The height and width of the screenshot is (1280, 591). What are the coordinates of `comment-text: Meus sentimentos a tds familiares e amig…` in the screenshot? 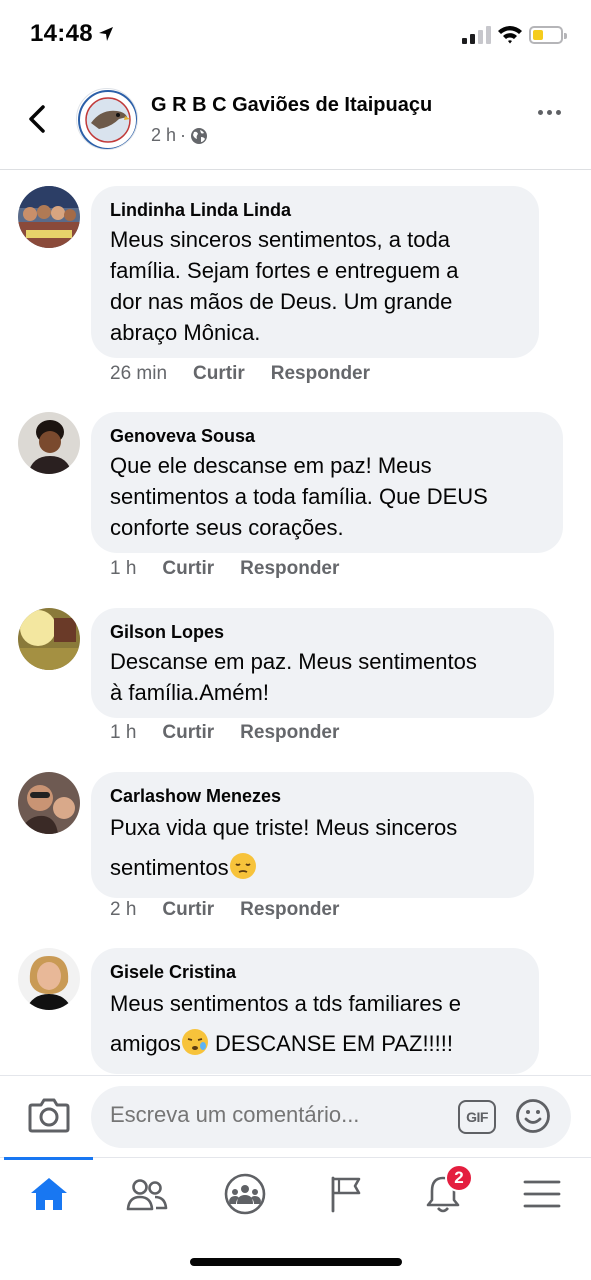 It's located at (285, 1023).